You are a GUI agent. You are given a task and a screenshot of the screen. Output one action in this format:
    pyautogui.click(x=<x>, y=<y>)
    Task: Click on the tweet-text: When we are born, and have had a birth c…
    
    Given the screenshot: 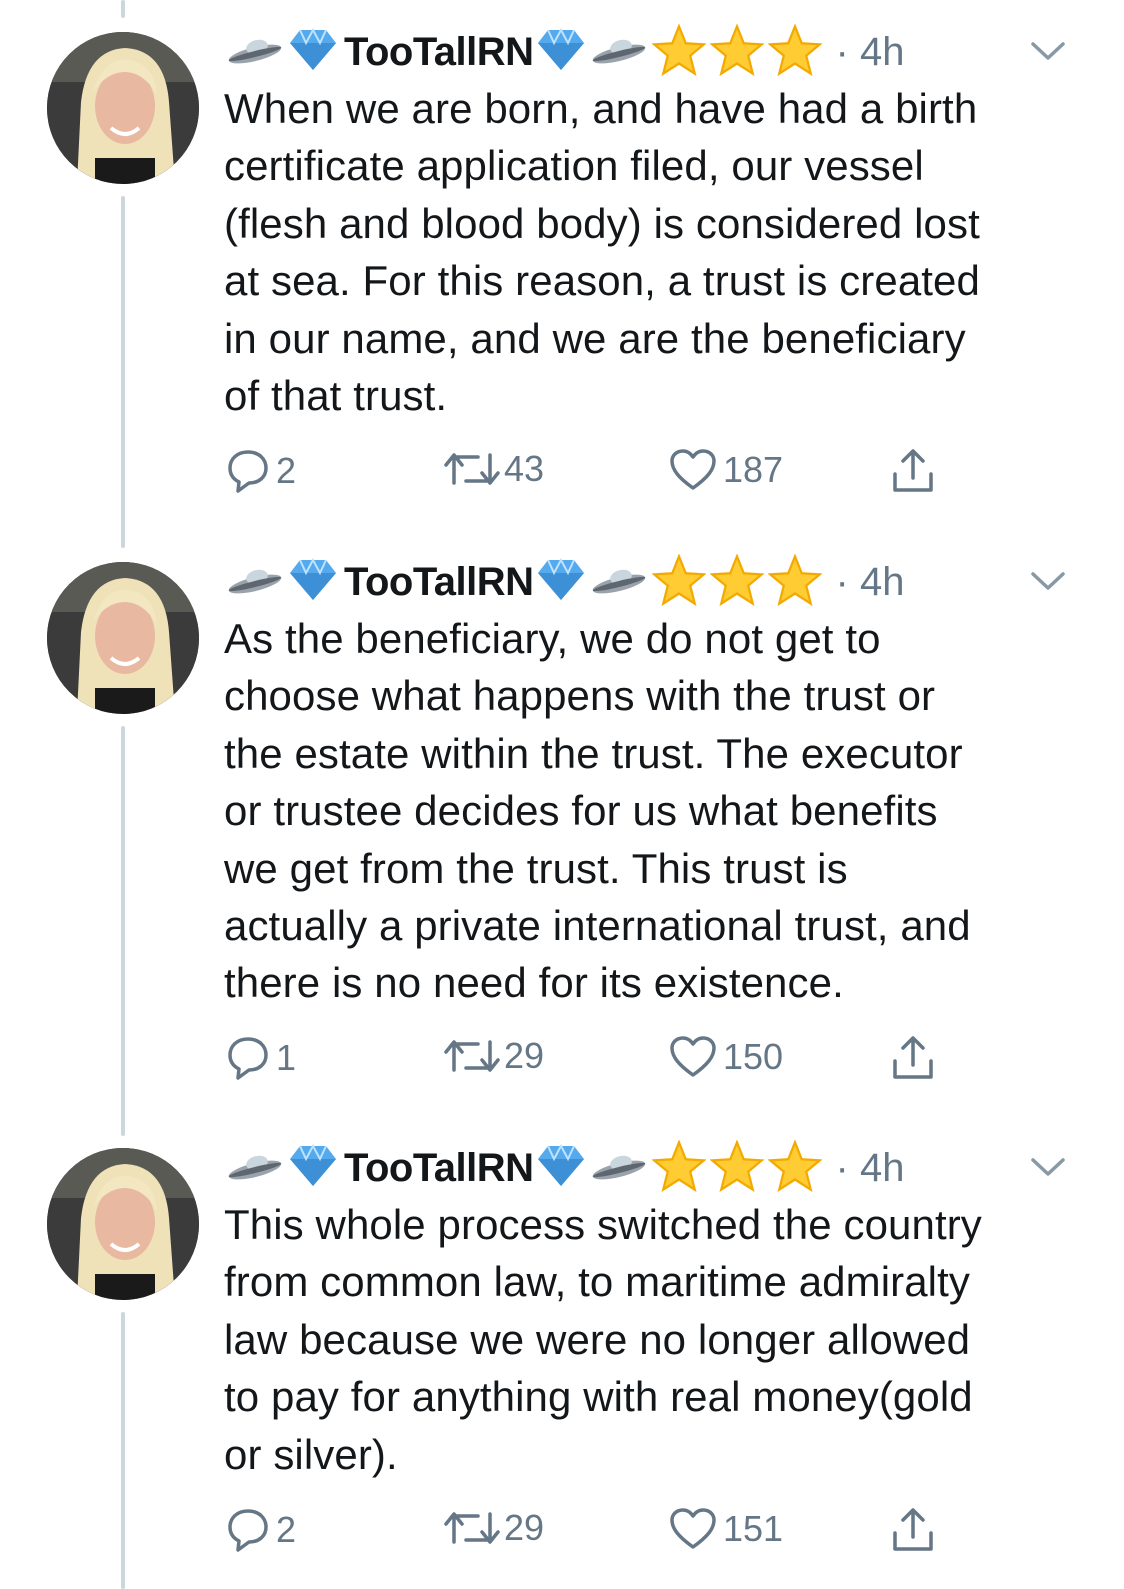 What is the action you would take?
    pyautogui.click(x=602, y=252)
    